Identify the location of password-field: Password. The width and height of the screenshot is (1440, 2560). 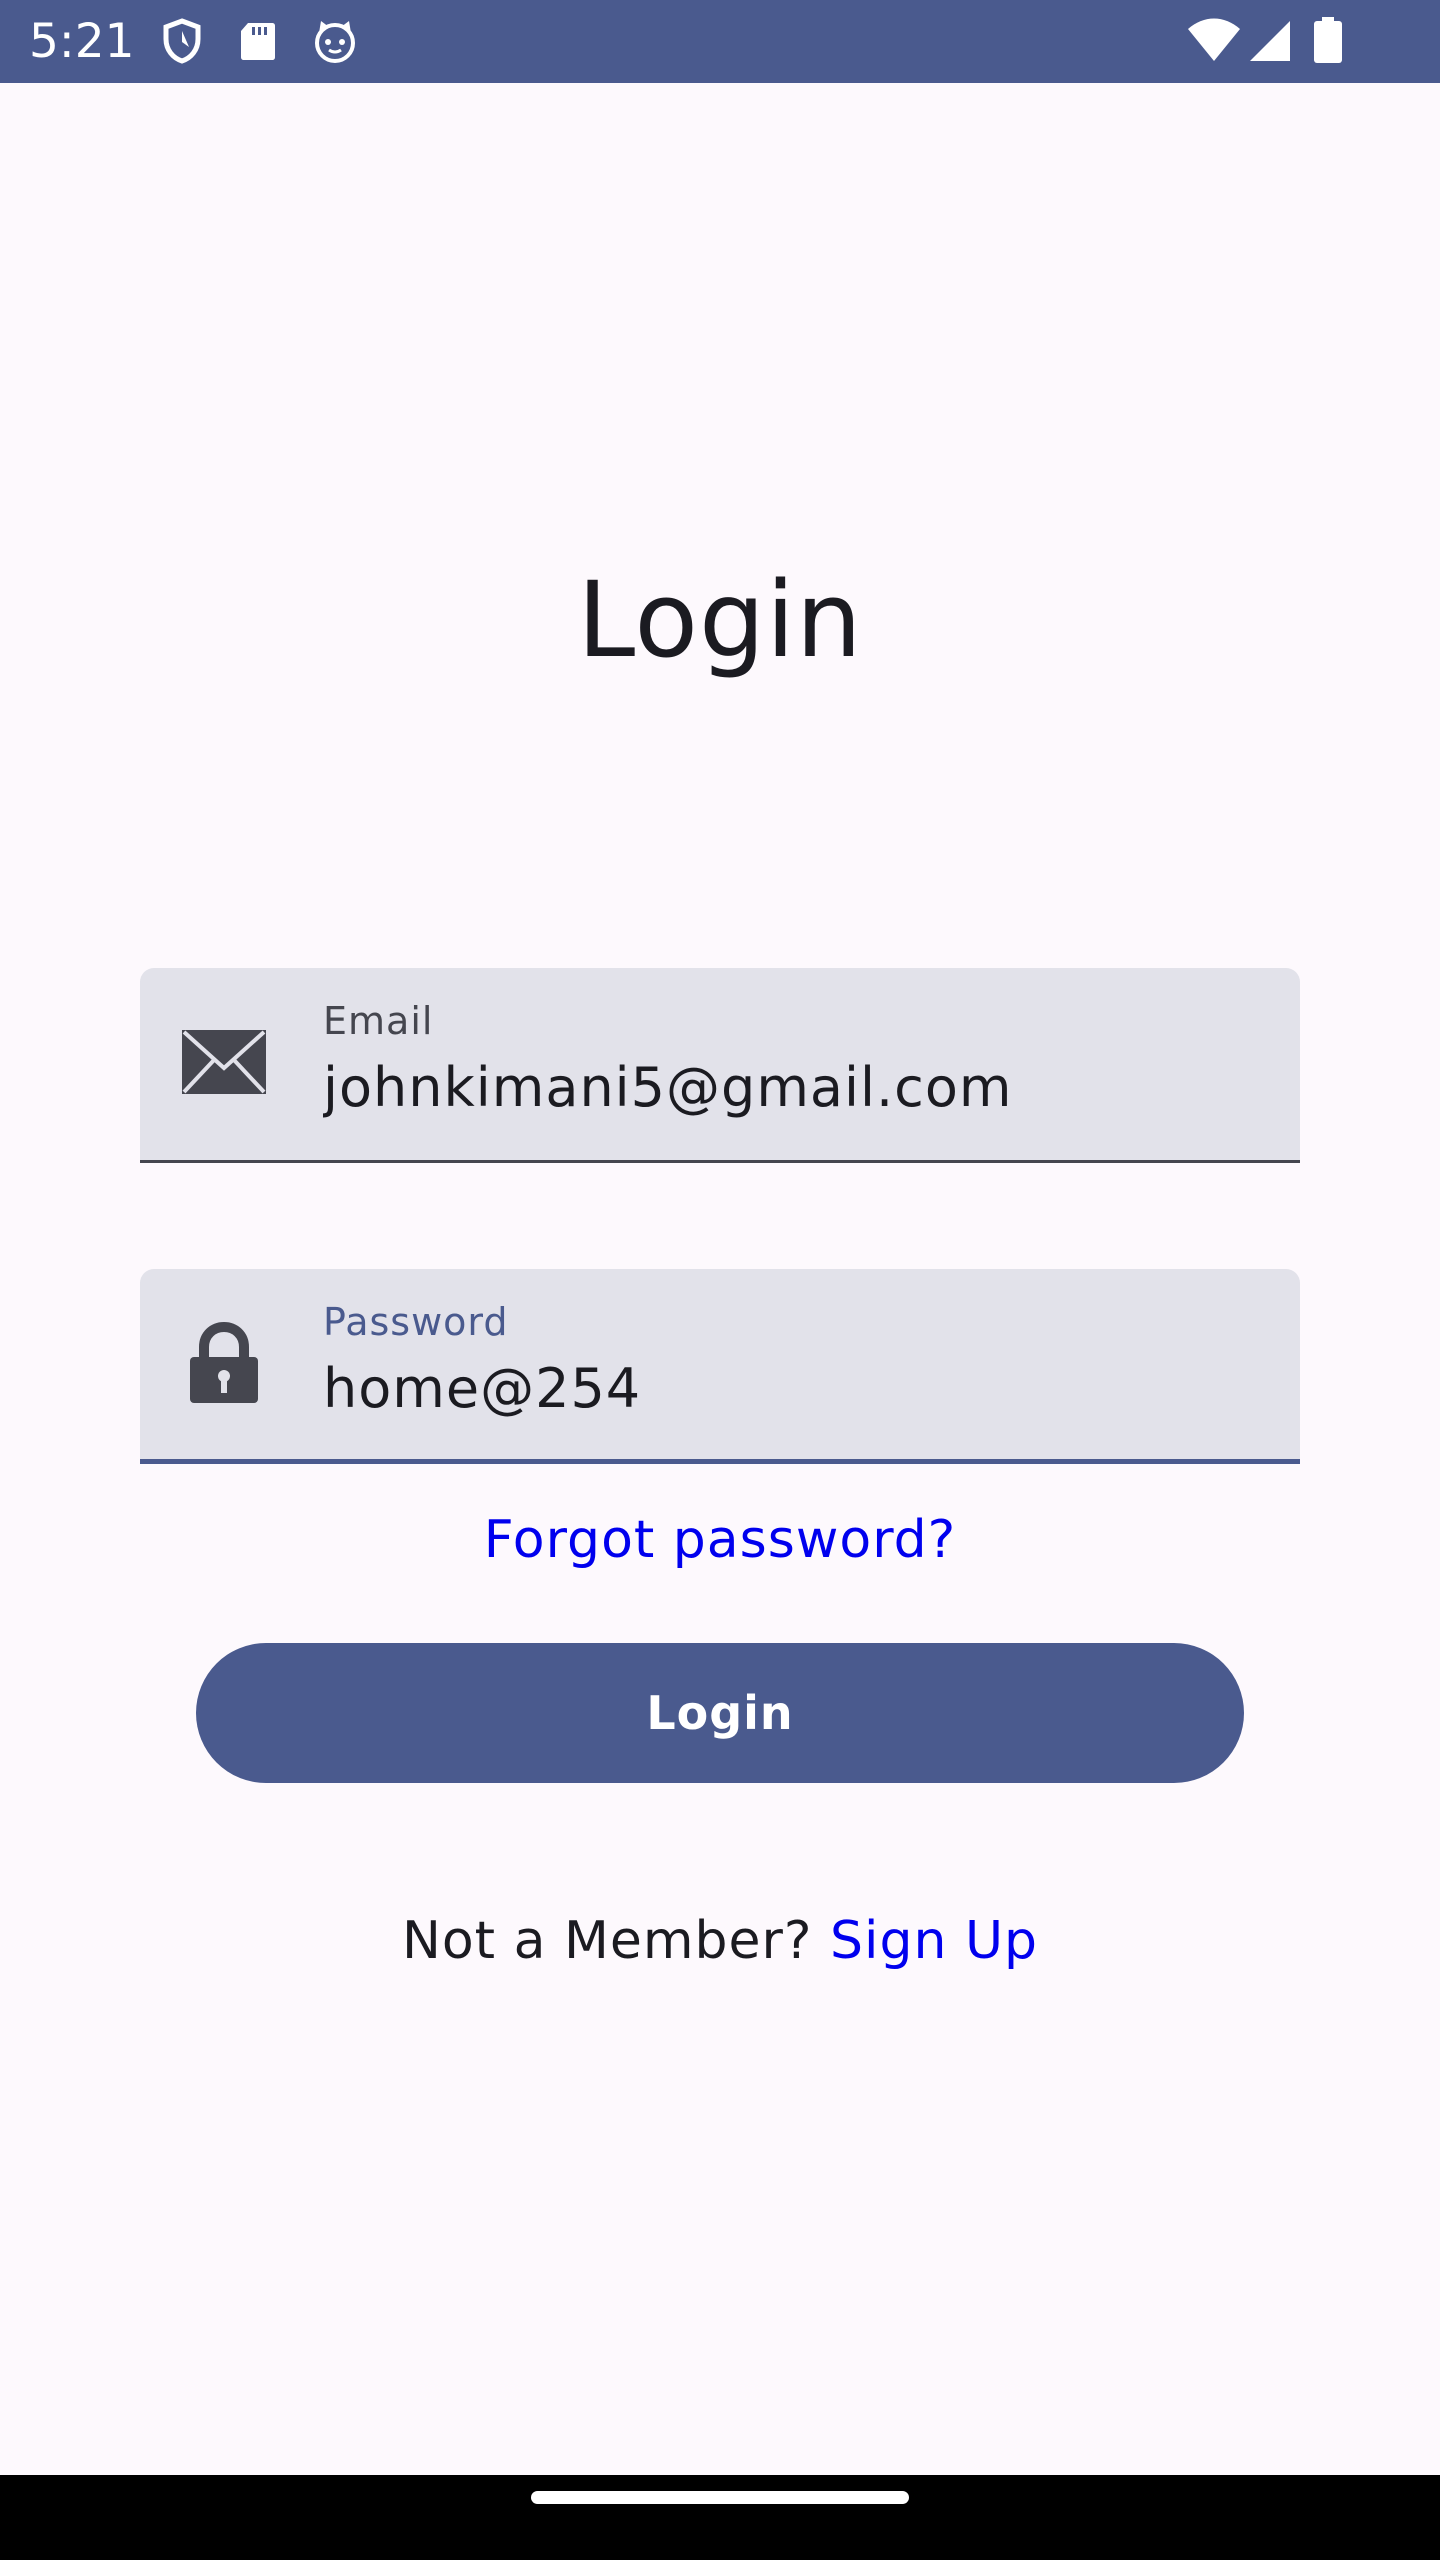
(720, 1366).